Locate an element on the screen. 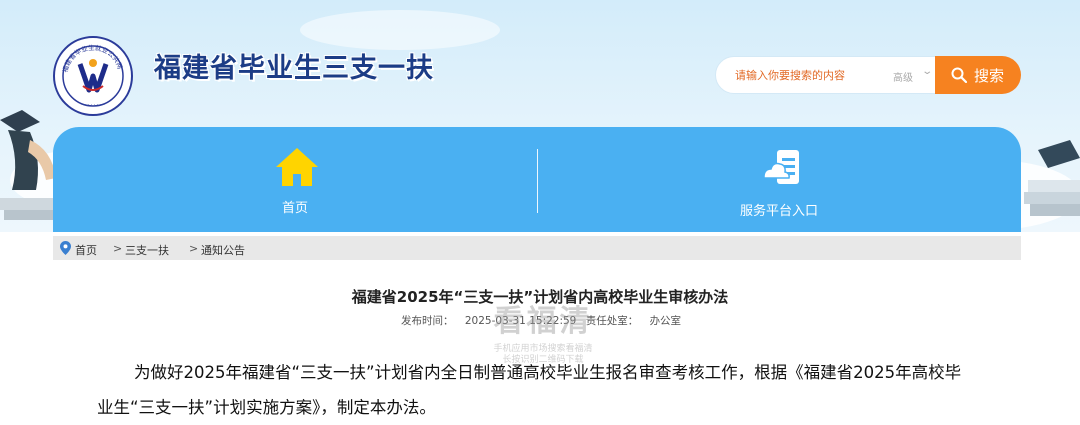  site-title: 福建省毕业生三支一扶 is located at coordinates (294, 68).